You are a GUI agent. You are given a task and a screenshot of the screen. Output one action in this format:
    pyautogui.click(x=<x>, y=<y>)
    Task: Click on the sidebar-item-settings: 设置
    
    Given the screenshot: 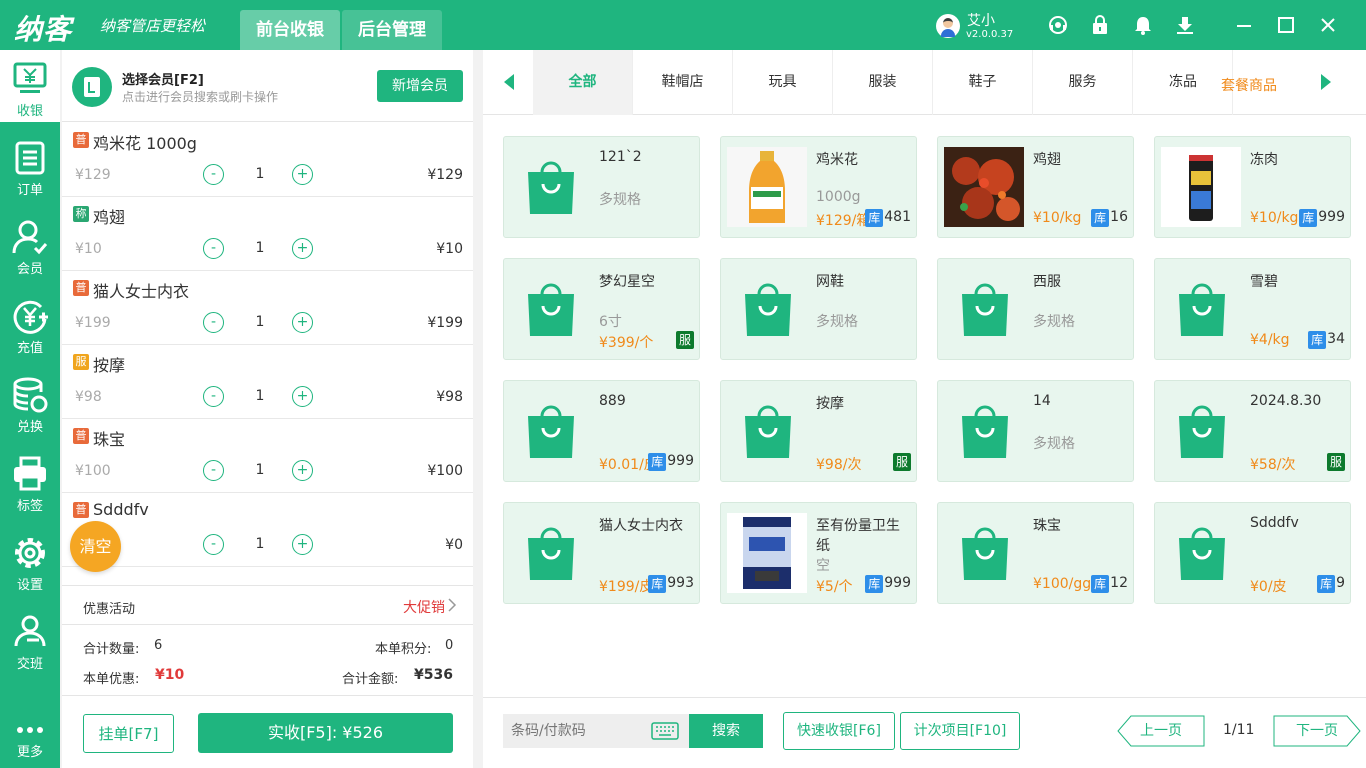 What is the action you would take?
    pyautogui.click(x=30, y=560)
    